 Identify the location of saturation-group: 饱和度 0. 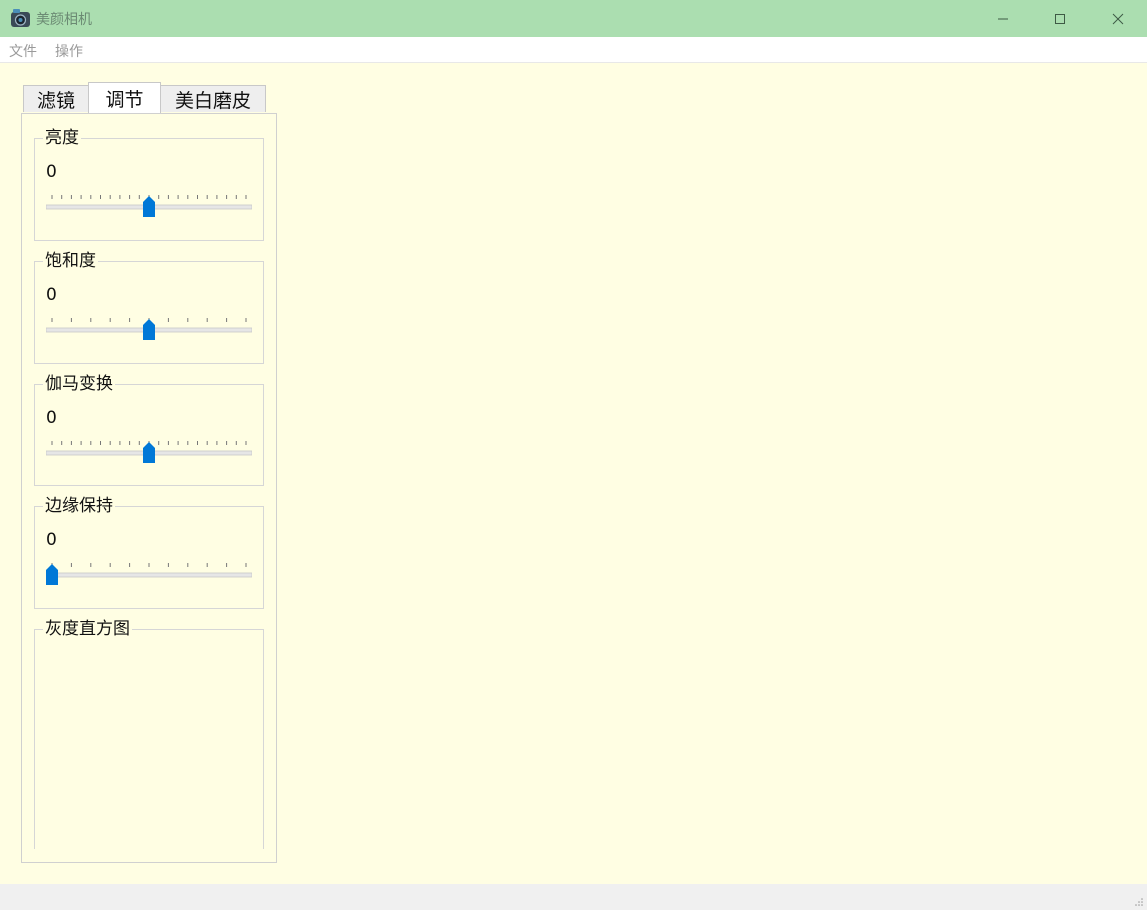
(149, 307).